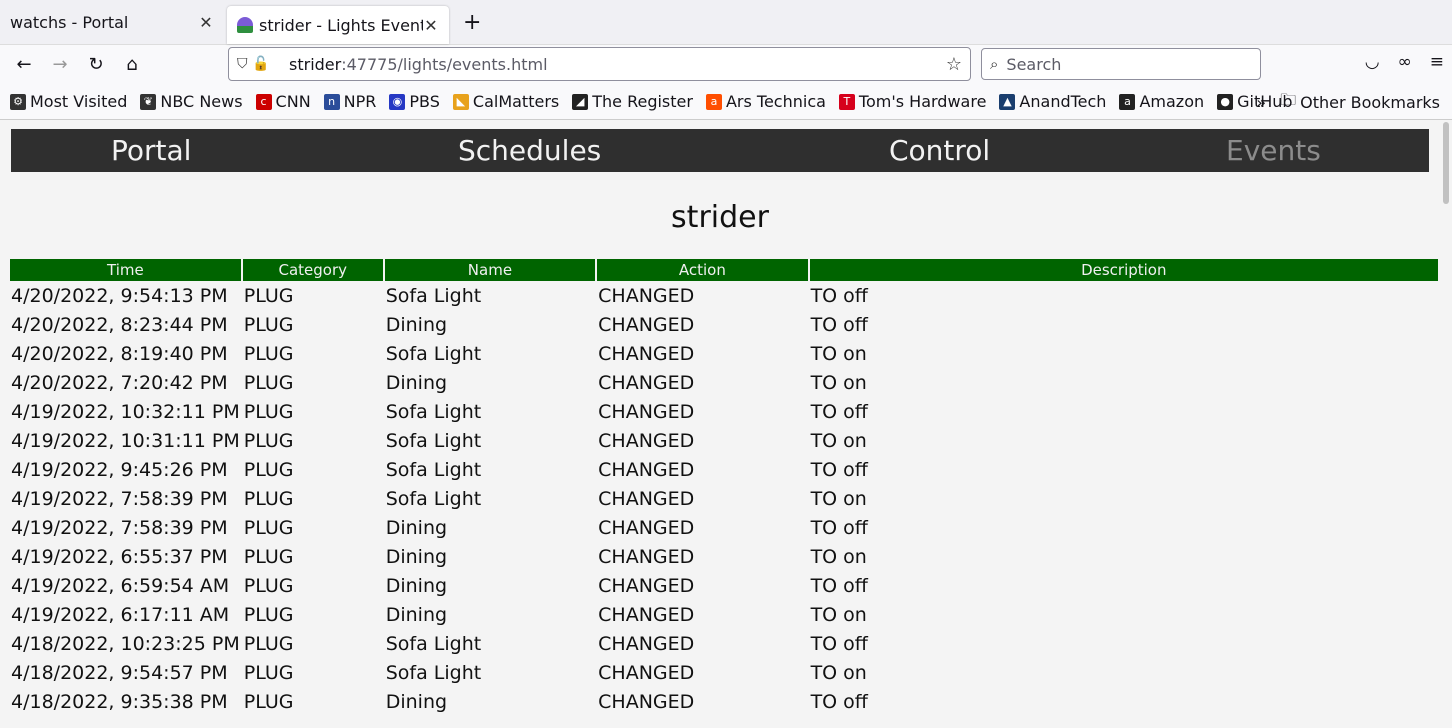  Describe the element at coordinates (60, 64) in the screenshot. I see `forward-icon: →` at that location.